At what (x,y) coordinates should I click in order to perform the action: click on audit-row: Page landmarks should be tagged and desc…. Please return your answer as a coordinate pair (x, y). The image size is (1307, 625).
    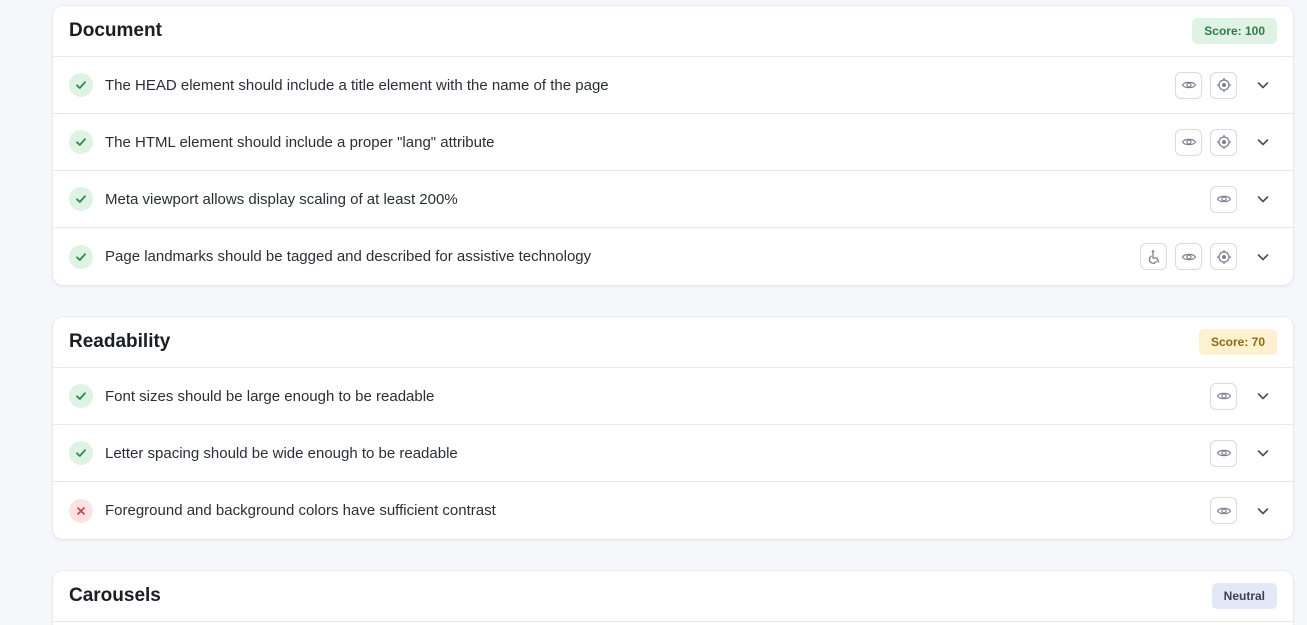
    Looking at the image, I should click on (673, 256).